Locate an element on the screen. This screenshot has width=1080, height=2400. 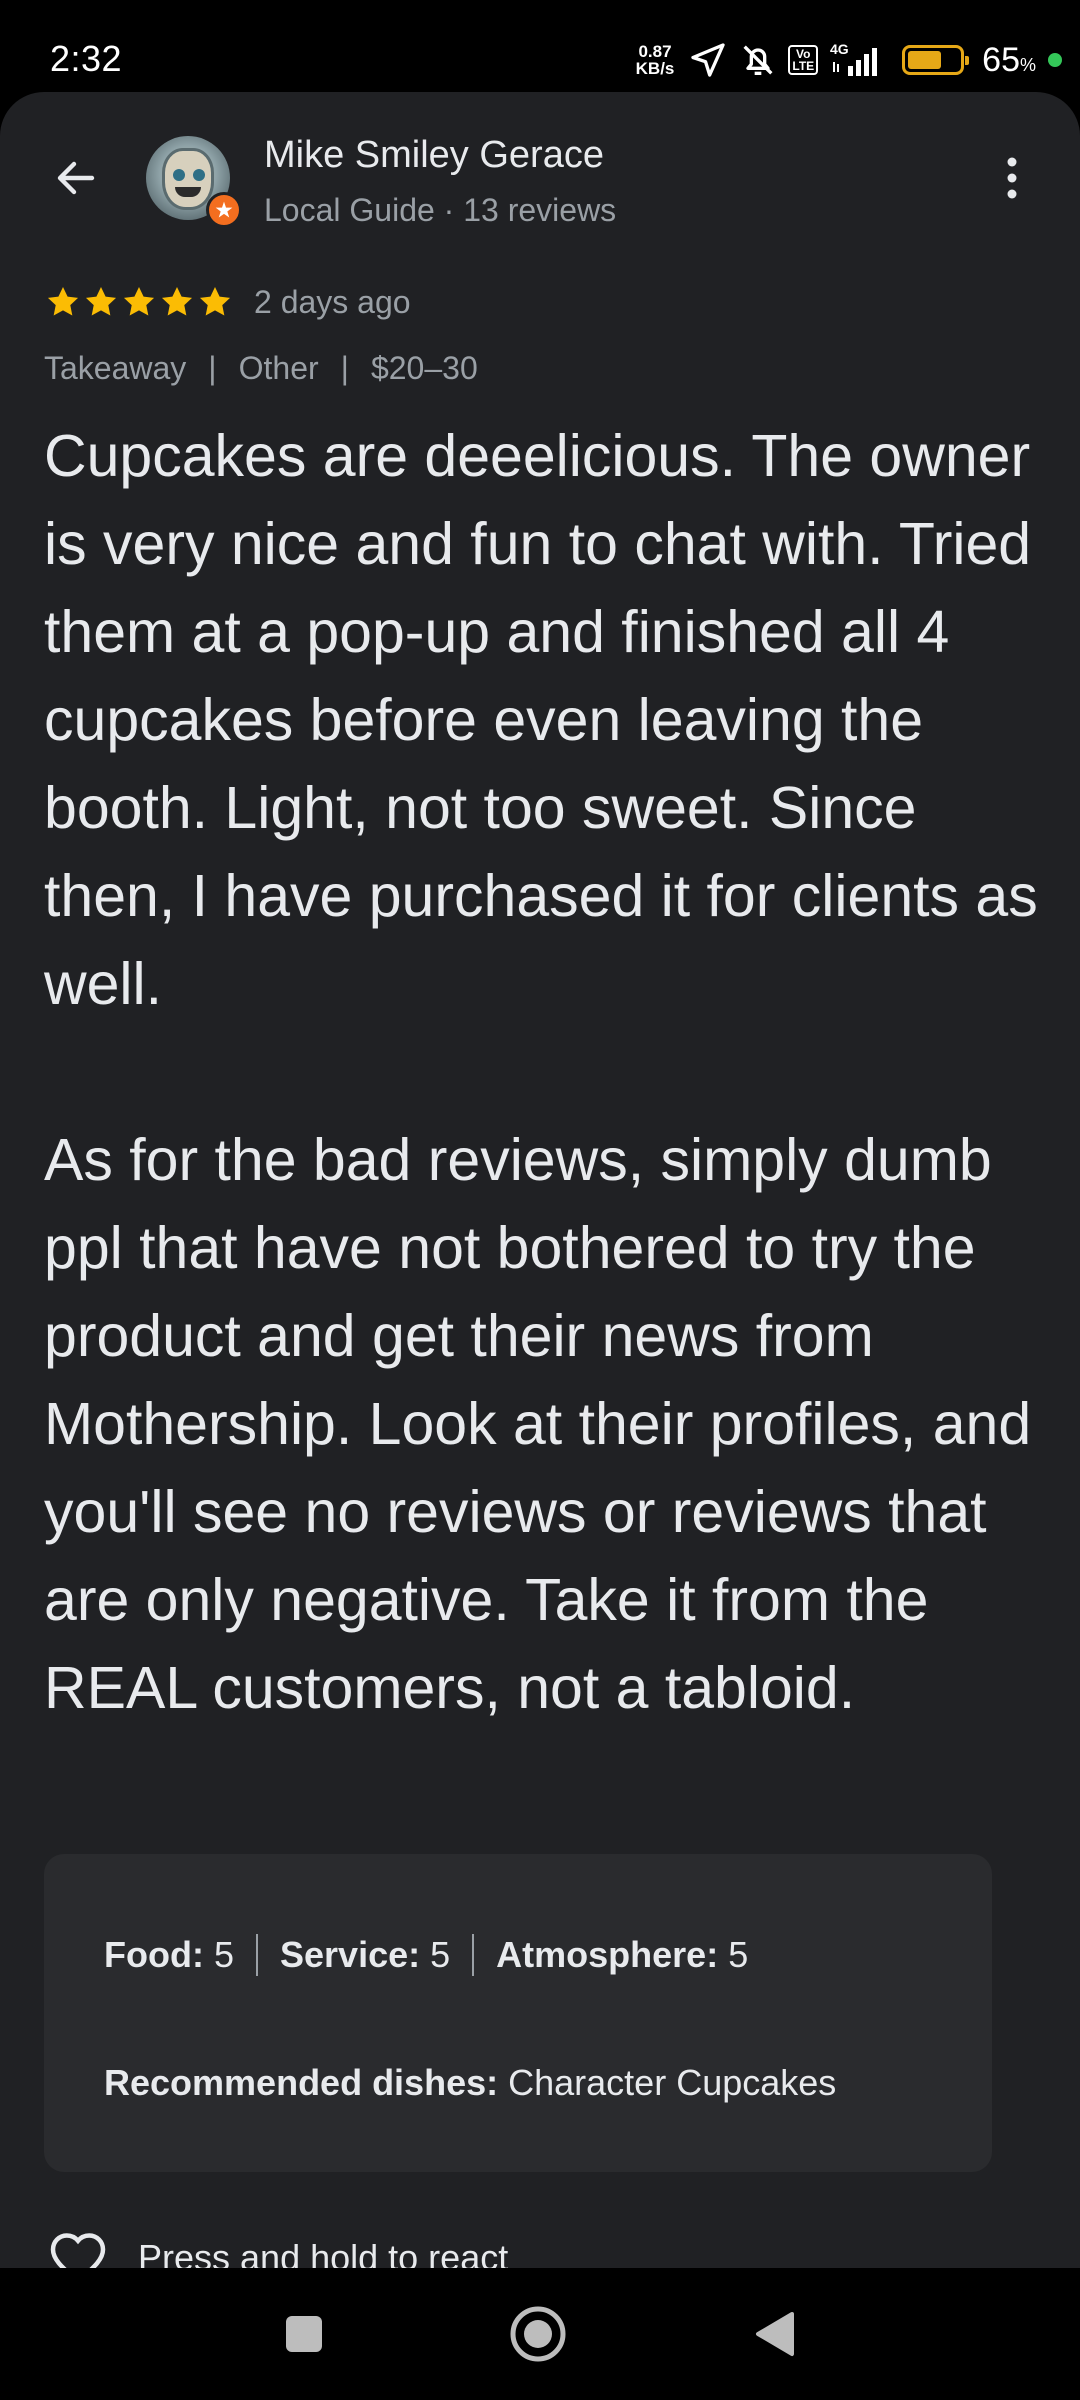
back-button is located at coordinates (76, 178).